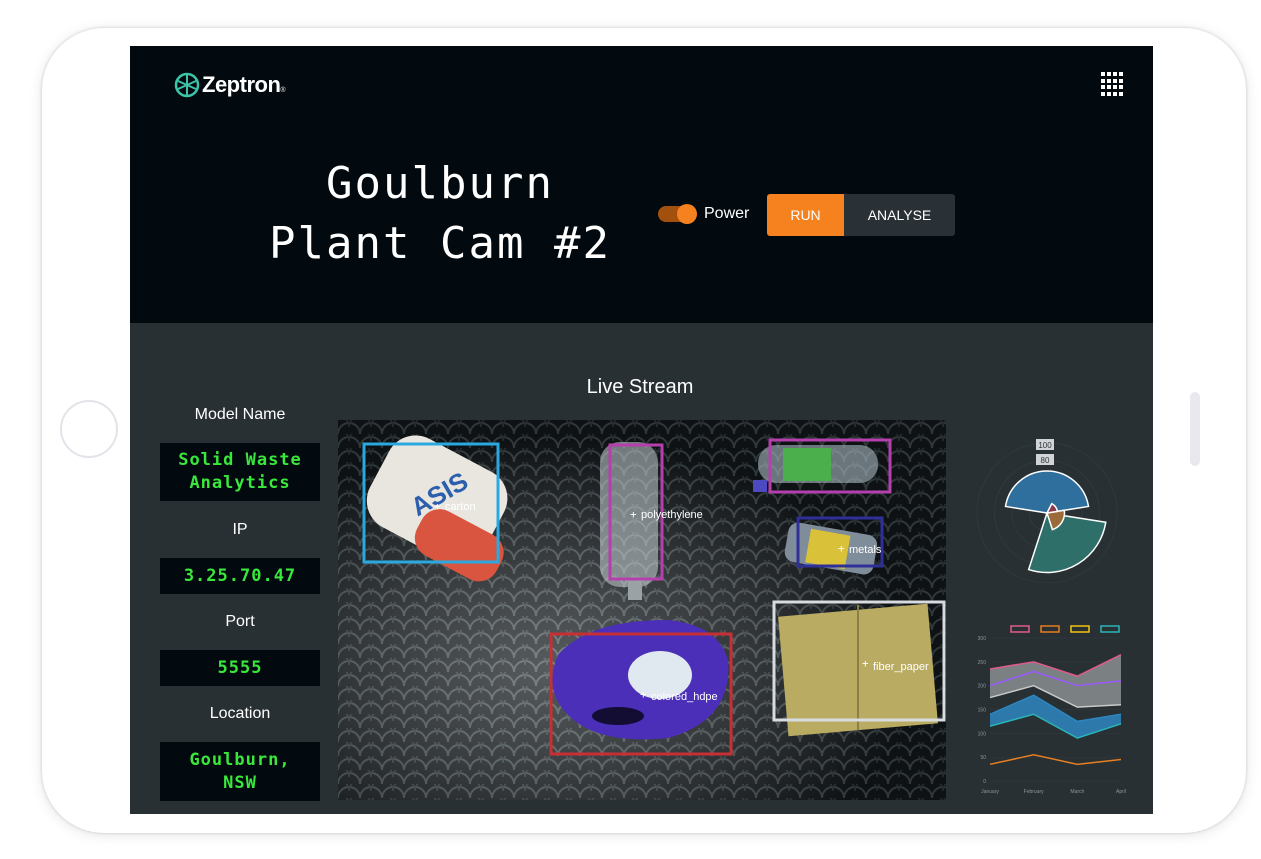 This screenshot has width=1261, height=859. What do you see at coordinates (982, 687) in the screenshot?
I see `y-tick-label: 200` at bounding box center [982, 687].